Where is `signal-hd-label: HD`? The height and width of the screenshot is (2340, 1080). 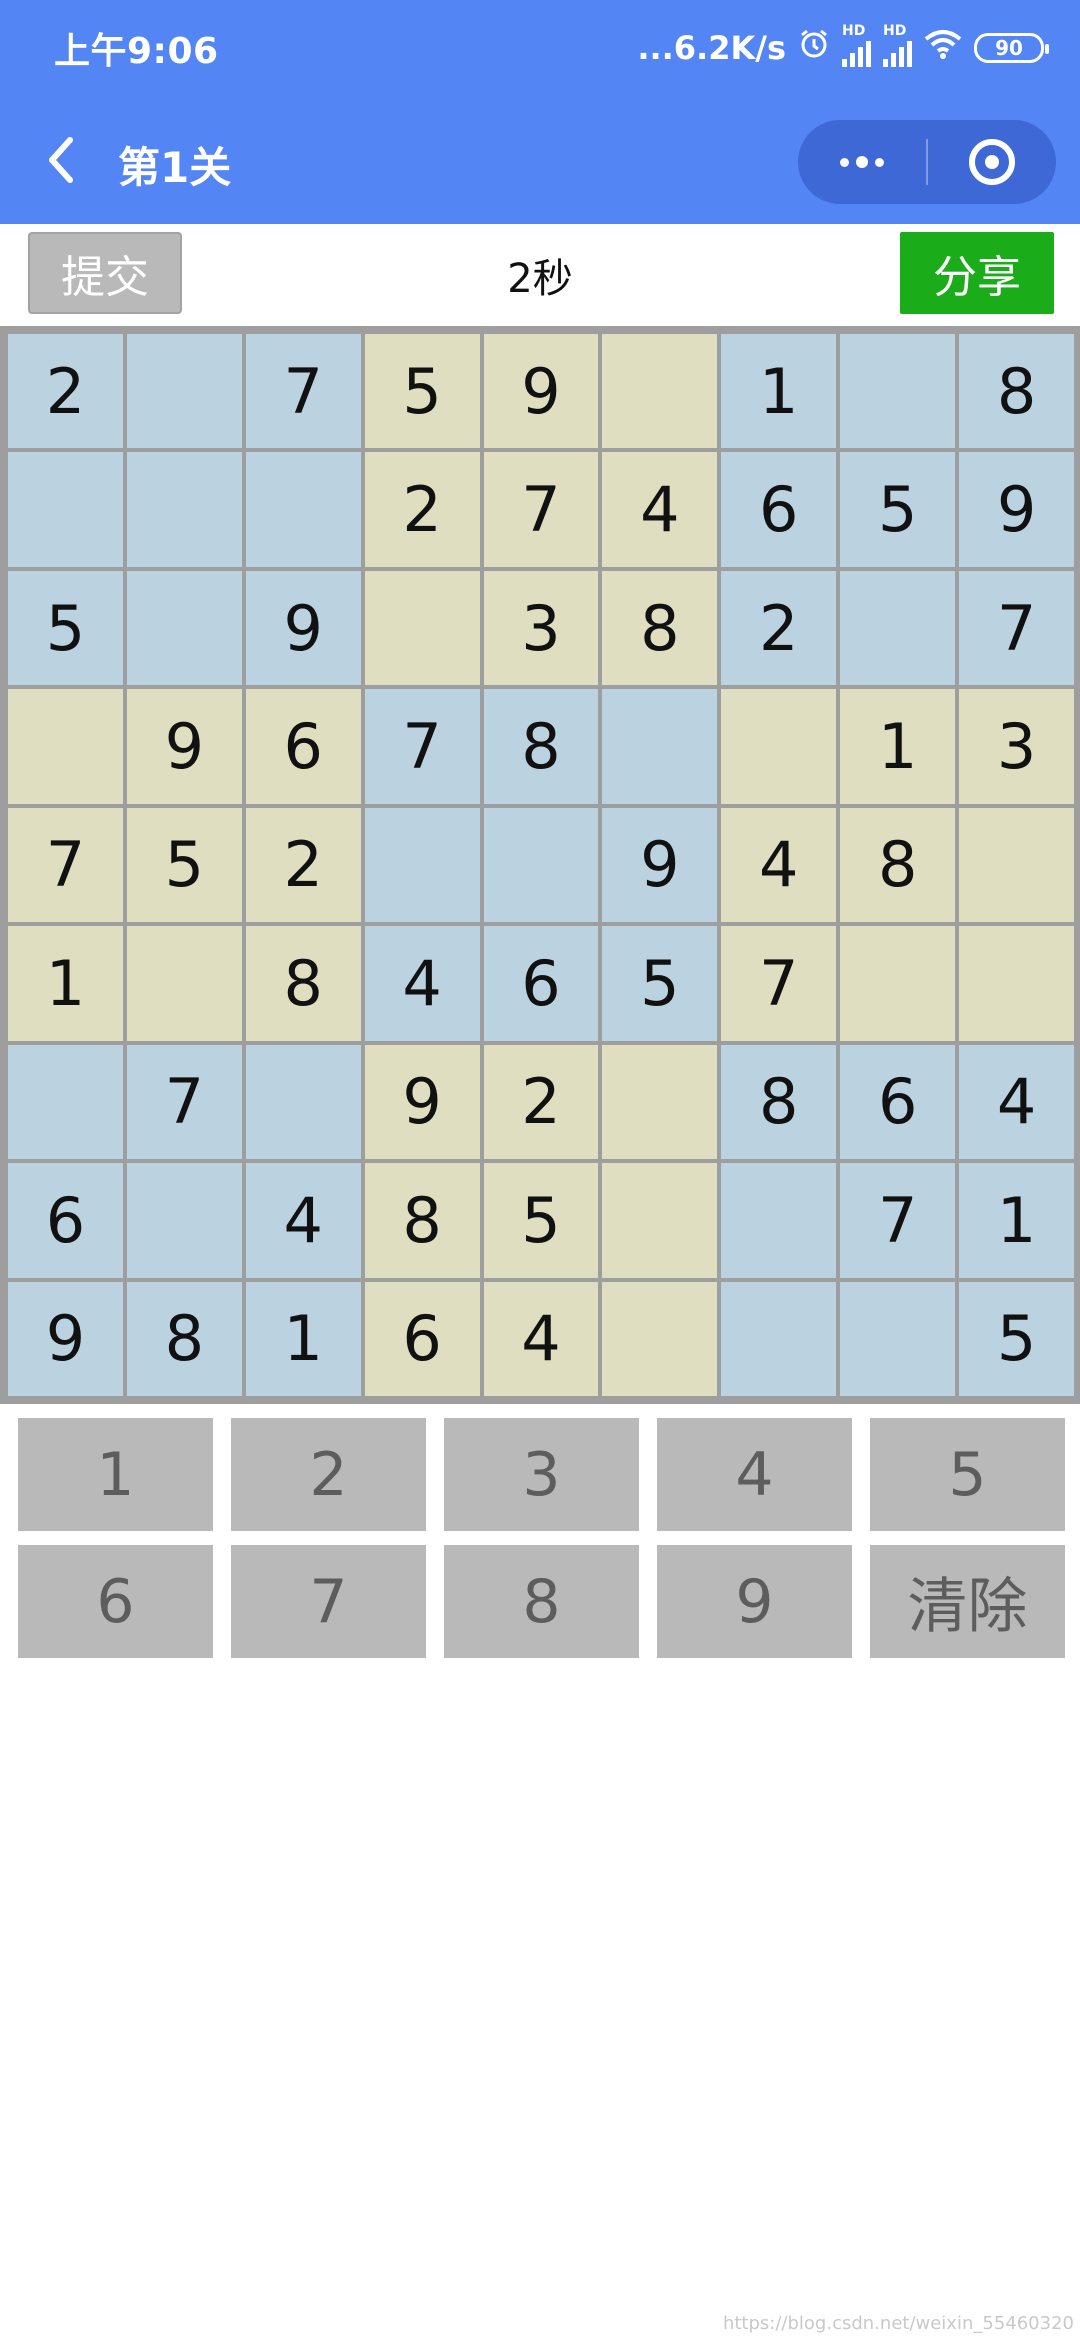
signal-hd-label: HD is located at coordinates (895, 31).